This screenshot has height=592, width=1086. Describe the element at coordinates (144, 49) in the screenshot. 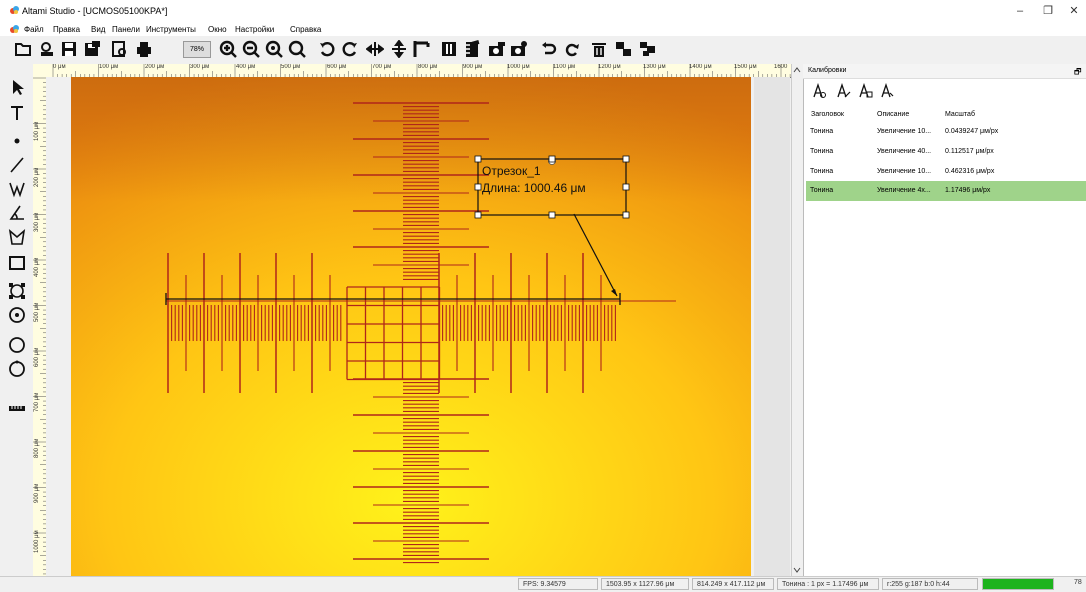

I see `print-icon` at that location.